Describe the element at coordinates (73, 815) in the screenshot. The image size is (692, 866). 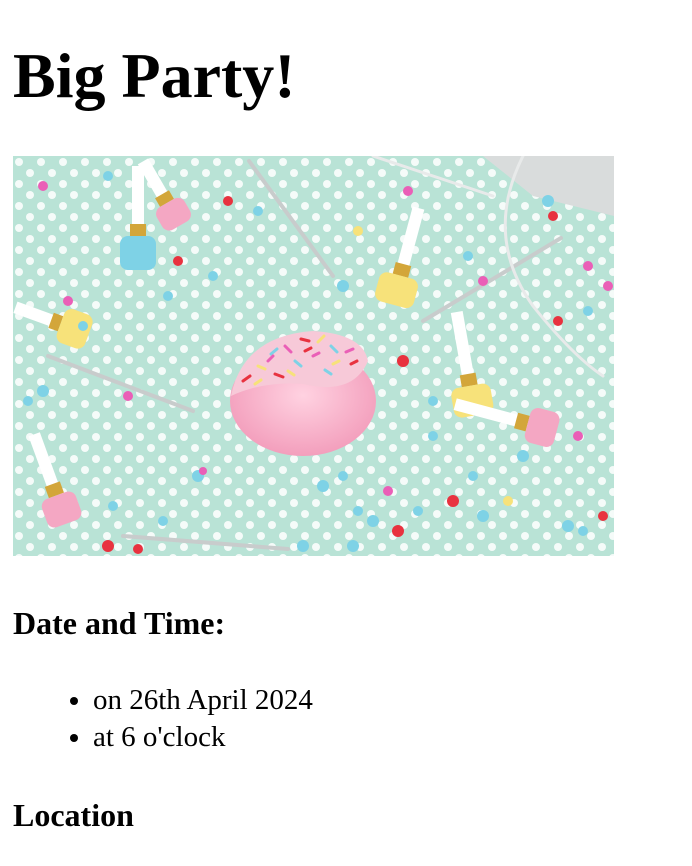
I see `location-heading: Location` at that location.